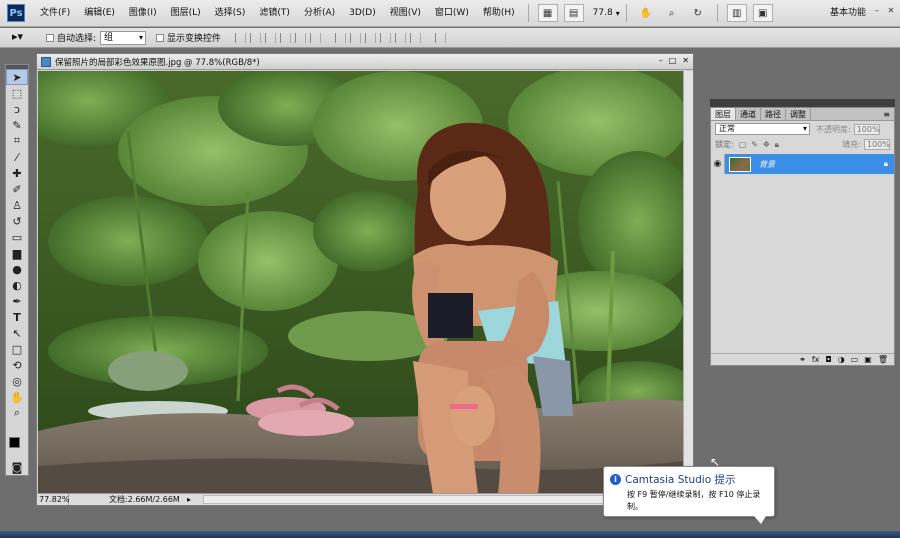  What do you see at coordinates (777, 145) in the screenshot?
I see `lock-all-icon: 🔒︎` at bounding box center [777, 145].